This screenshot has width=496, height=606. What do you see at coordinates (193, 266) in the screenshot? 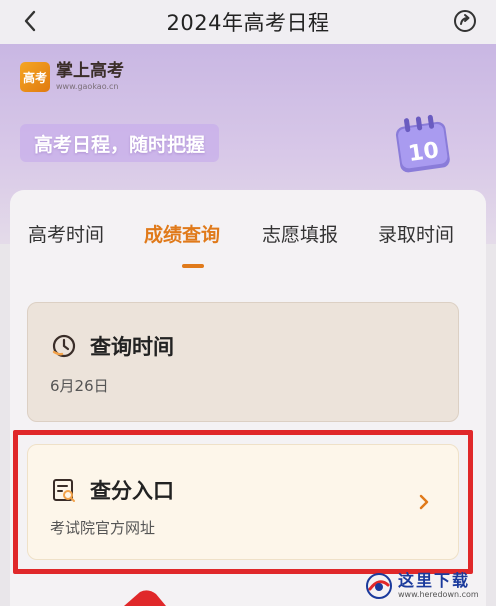
I see `active-tab-indicator` at bounding box center [193, 266].